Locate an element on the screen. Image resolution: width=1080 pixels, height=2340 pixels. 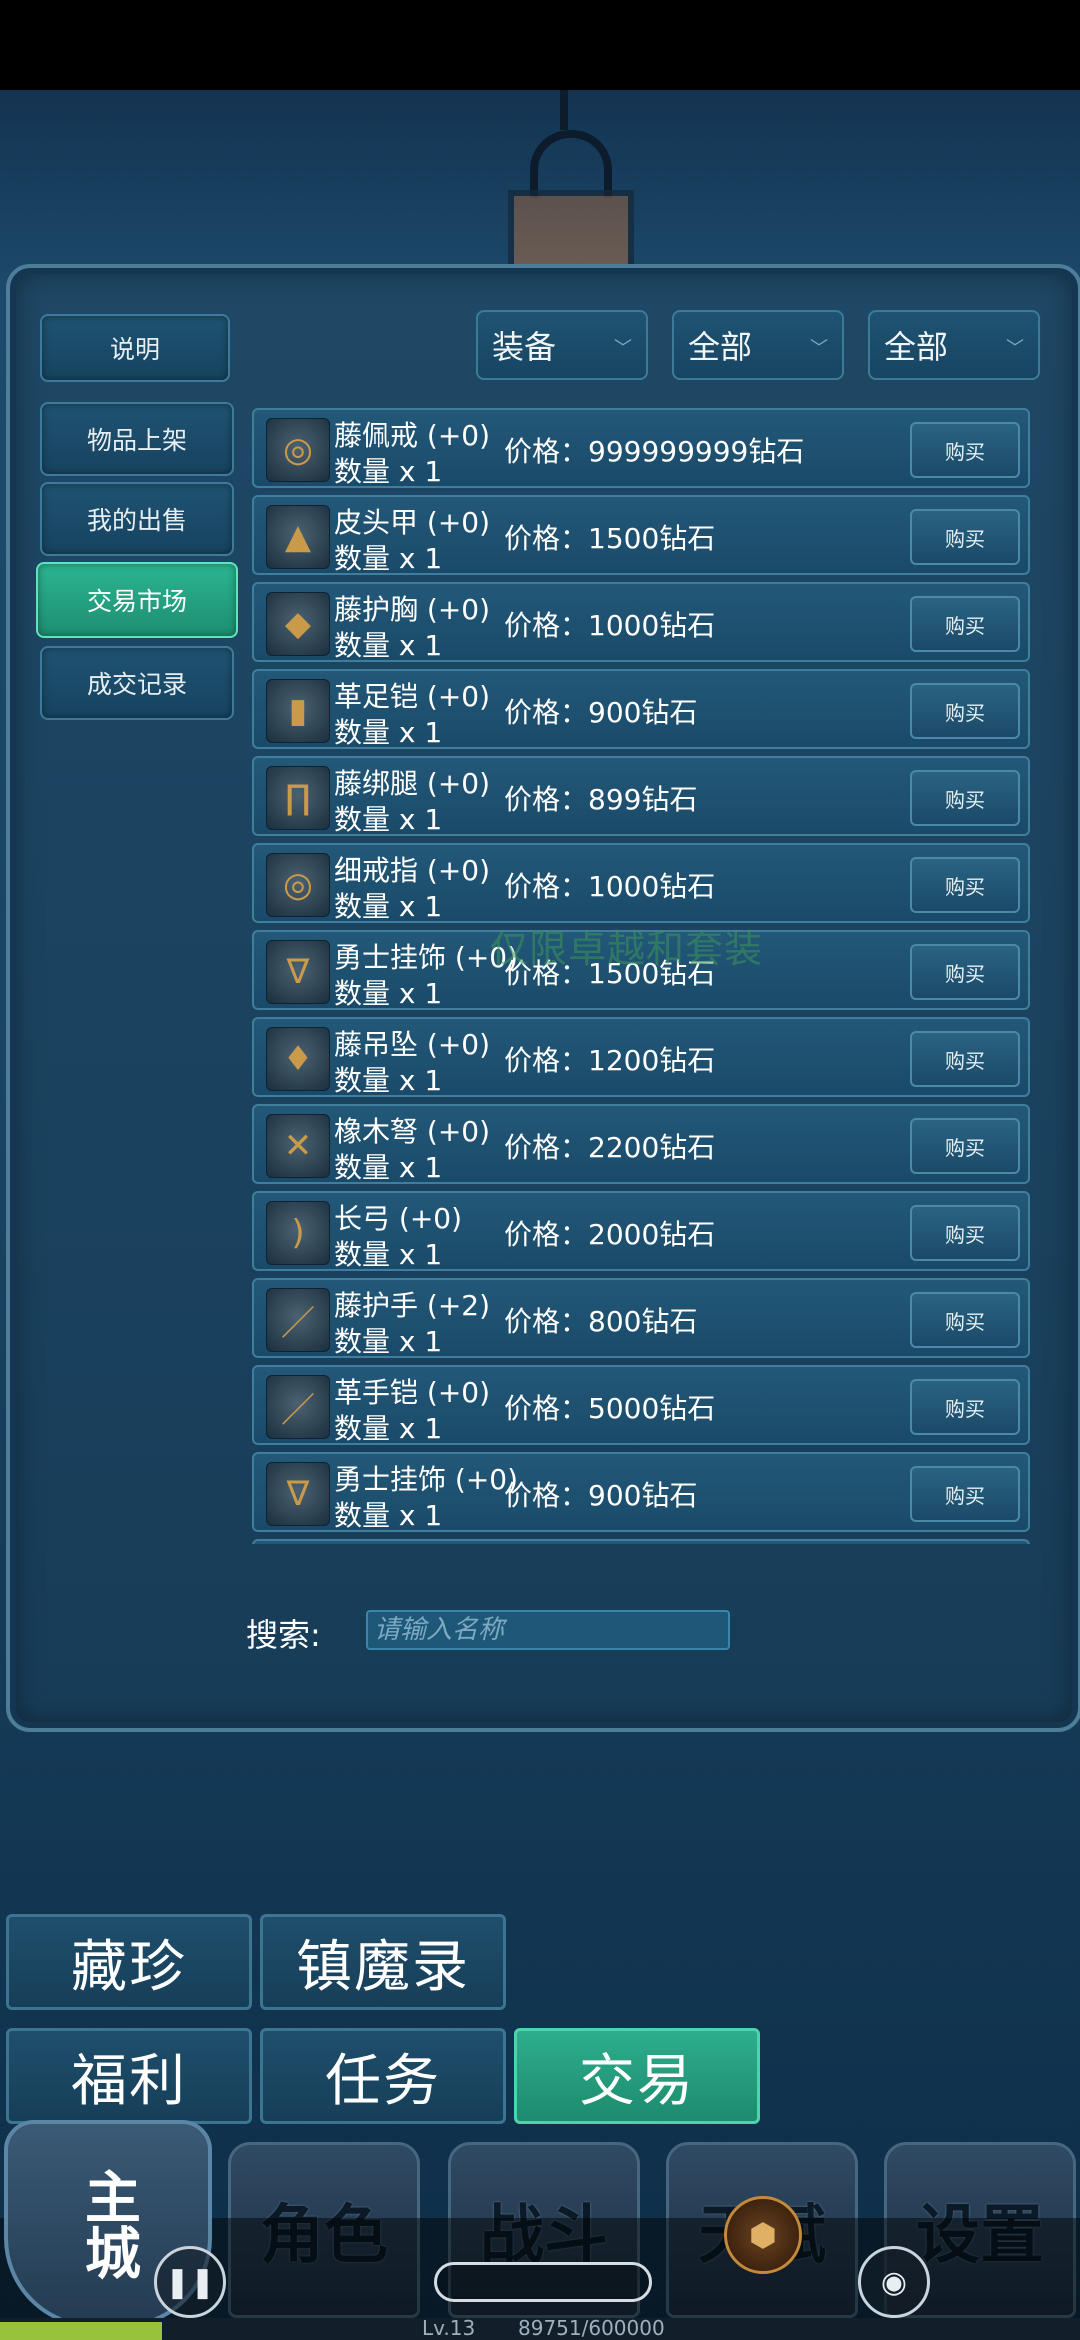
search-input is located at coordinates (548, 1630).